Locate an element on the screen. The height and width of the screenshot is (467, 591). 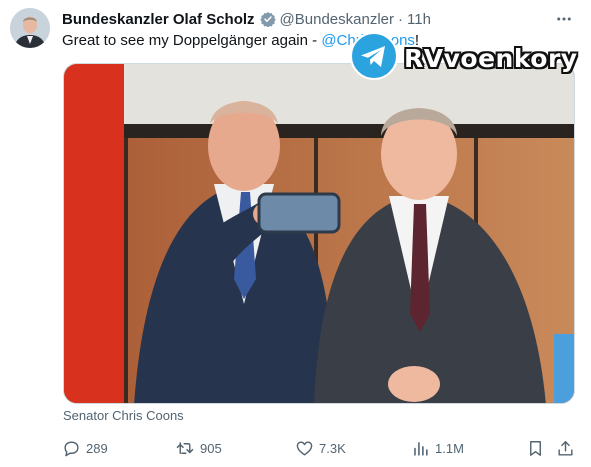
views-button: 1.1M is located at coordinates (437, 448).